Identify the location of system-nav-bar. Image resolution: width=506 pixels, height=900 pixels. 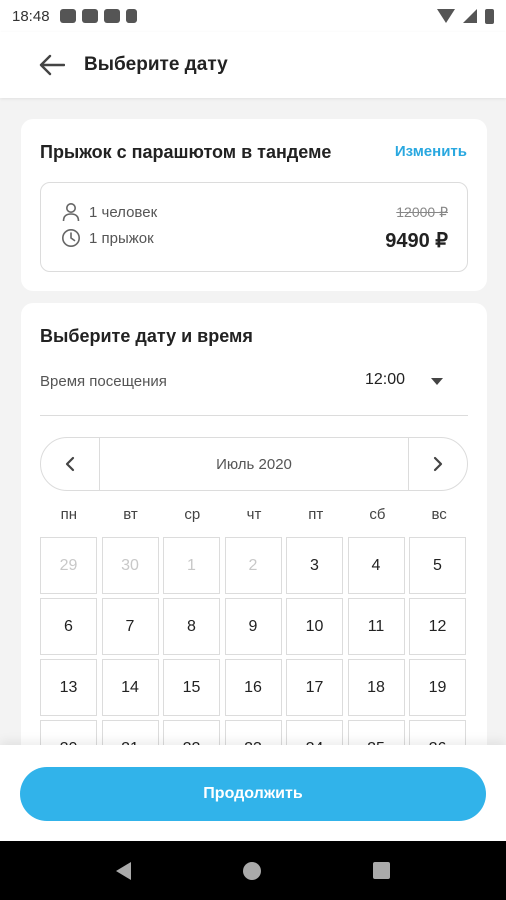
(253, 870).